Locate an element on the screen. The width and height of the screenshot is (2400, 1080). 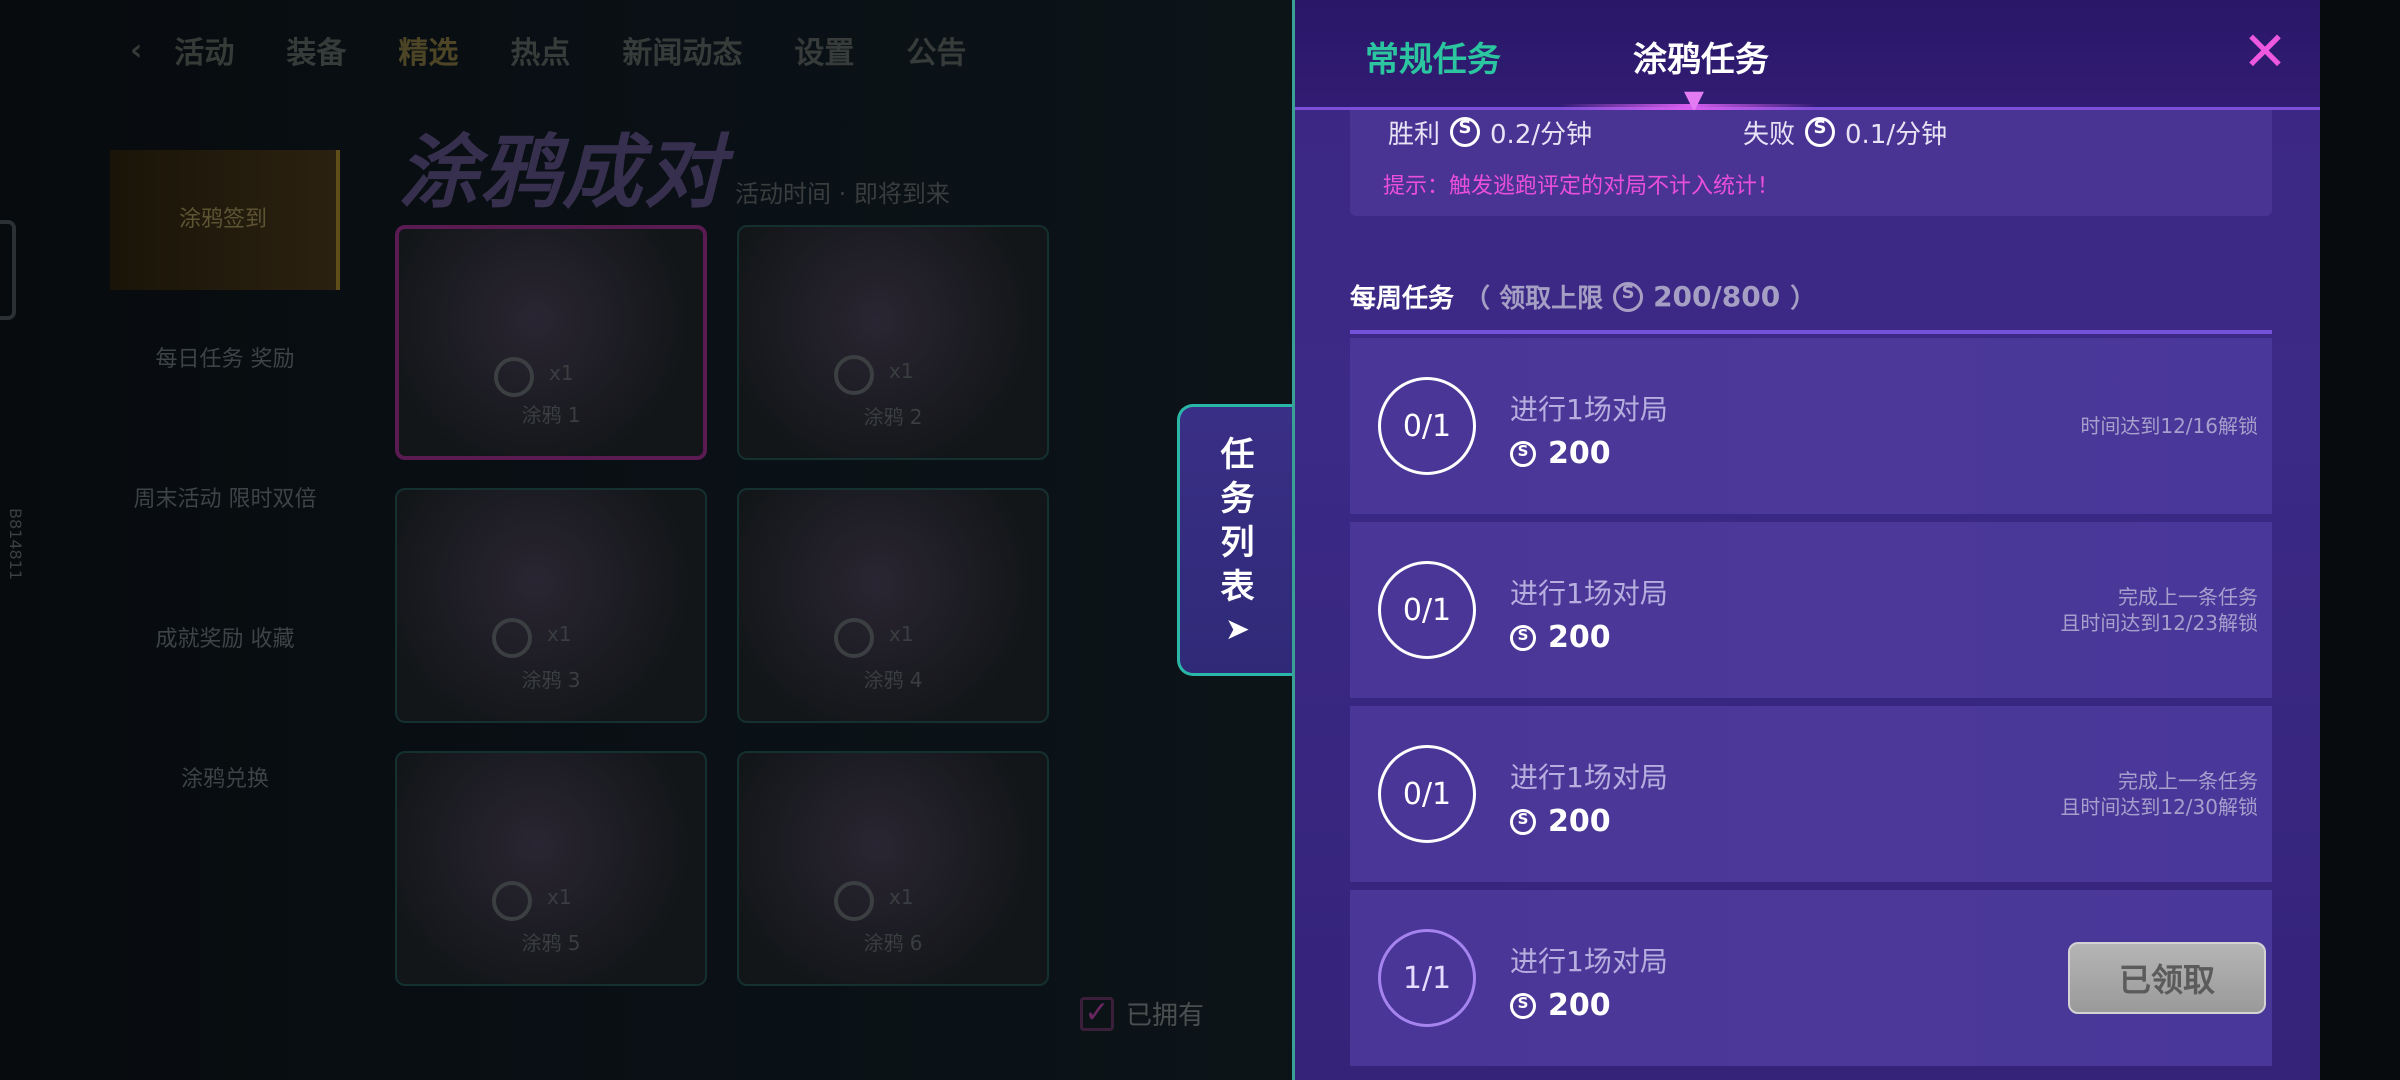
sidebar-item: 涂鸦兑换 is located at coordinates (225, 780).